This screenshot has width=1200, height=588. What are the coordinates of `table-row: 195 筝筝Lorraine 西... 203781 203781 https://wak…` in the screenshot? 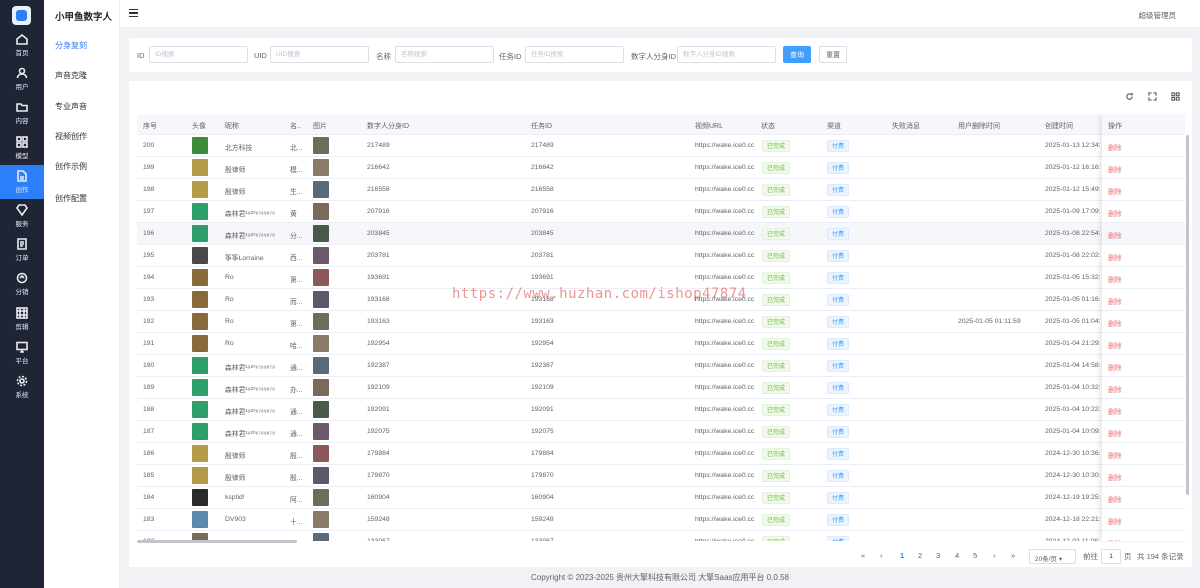 It's located at (661, 256).